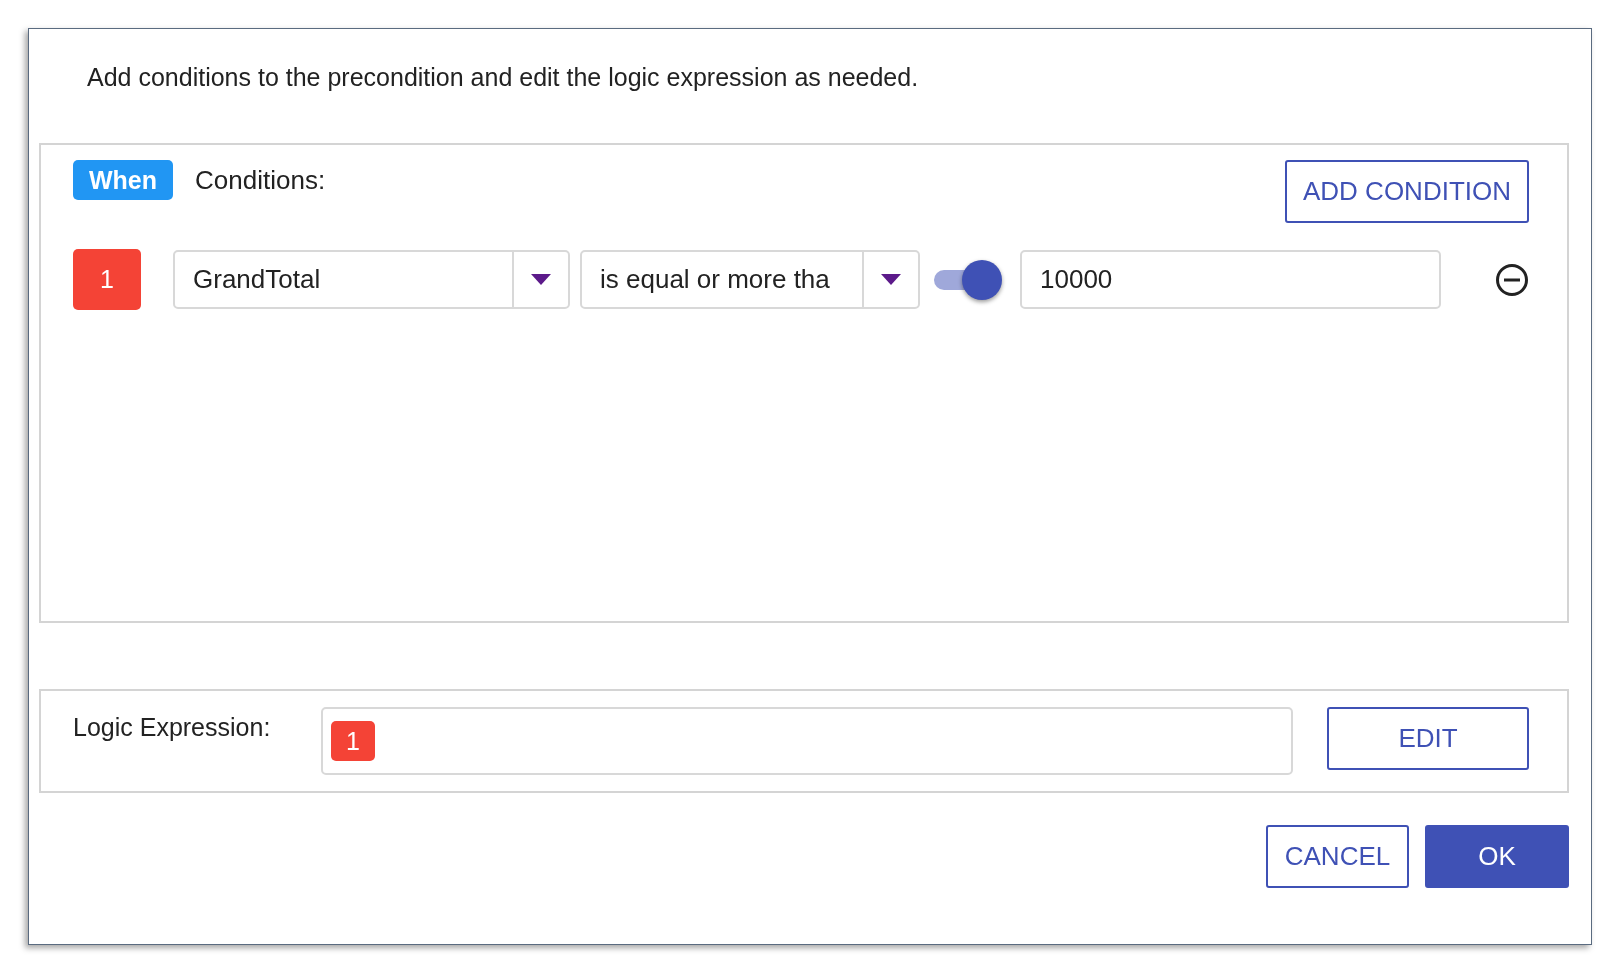  Describe the element at coordinates (371, 279) in the screenshot. I see `field-dropdown: GrandTotal` at that location.